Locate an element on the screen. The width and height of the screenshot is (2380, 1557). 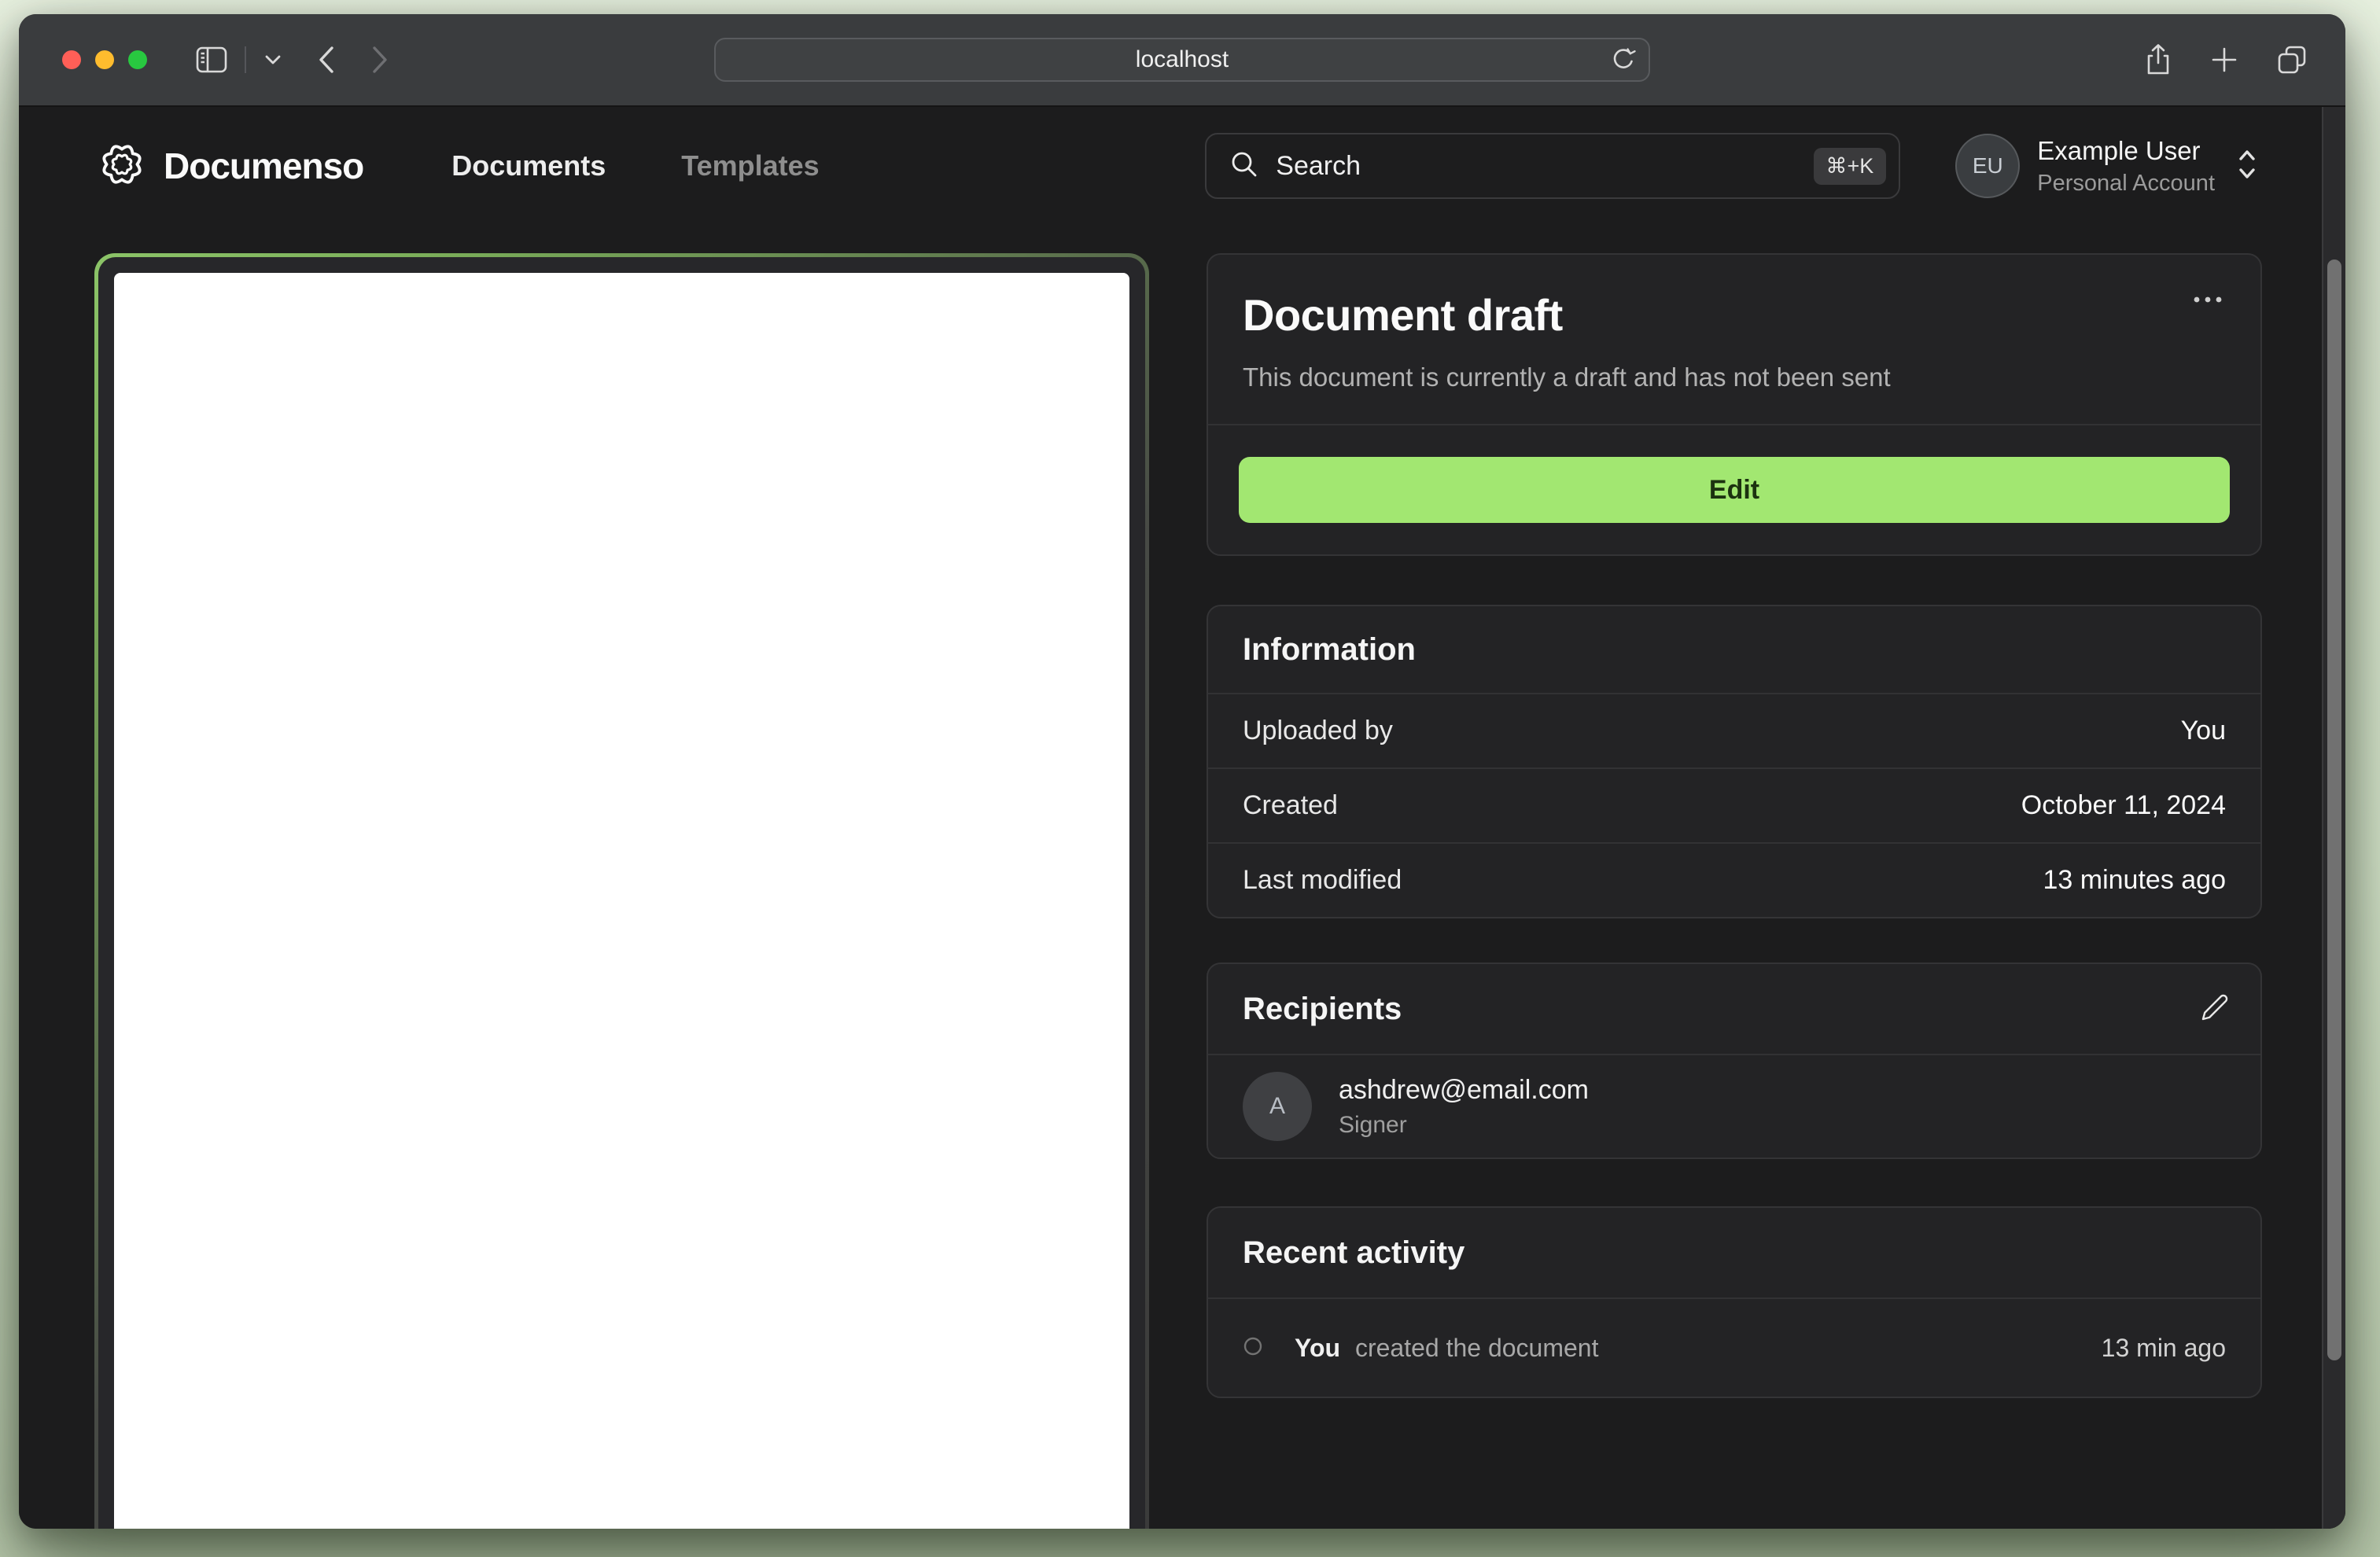
window-controls is located at coordinates (104, 60).